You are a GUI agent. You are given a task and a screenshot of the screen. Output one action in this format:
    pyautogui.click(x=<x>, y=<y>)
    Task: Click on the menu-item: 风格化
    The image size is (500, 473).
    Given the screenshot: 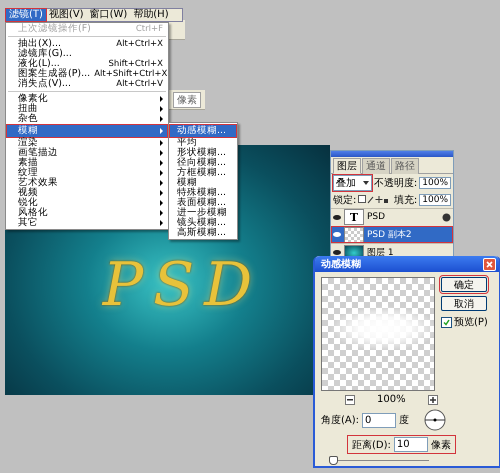 What is the action you would take?
    pyautogui.click(x=87, y=213)
    